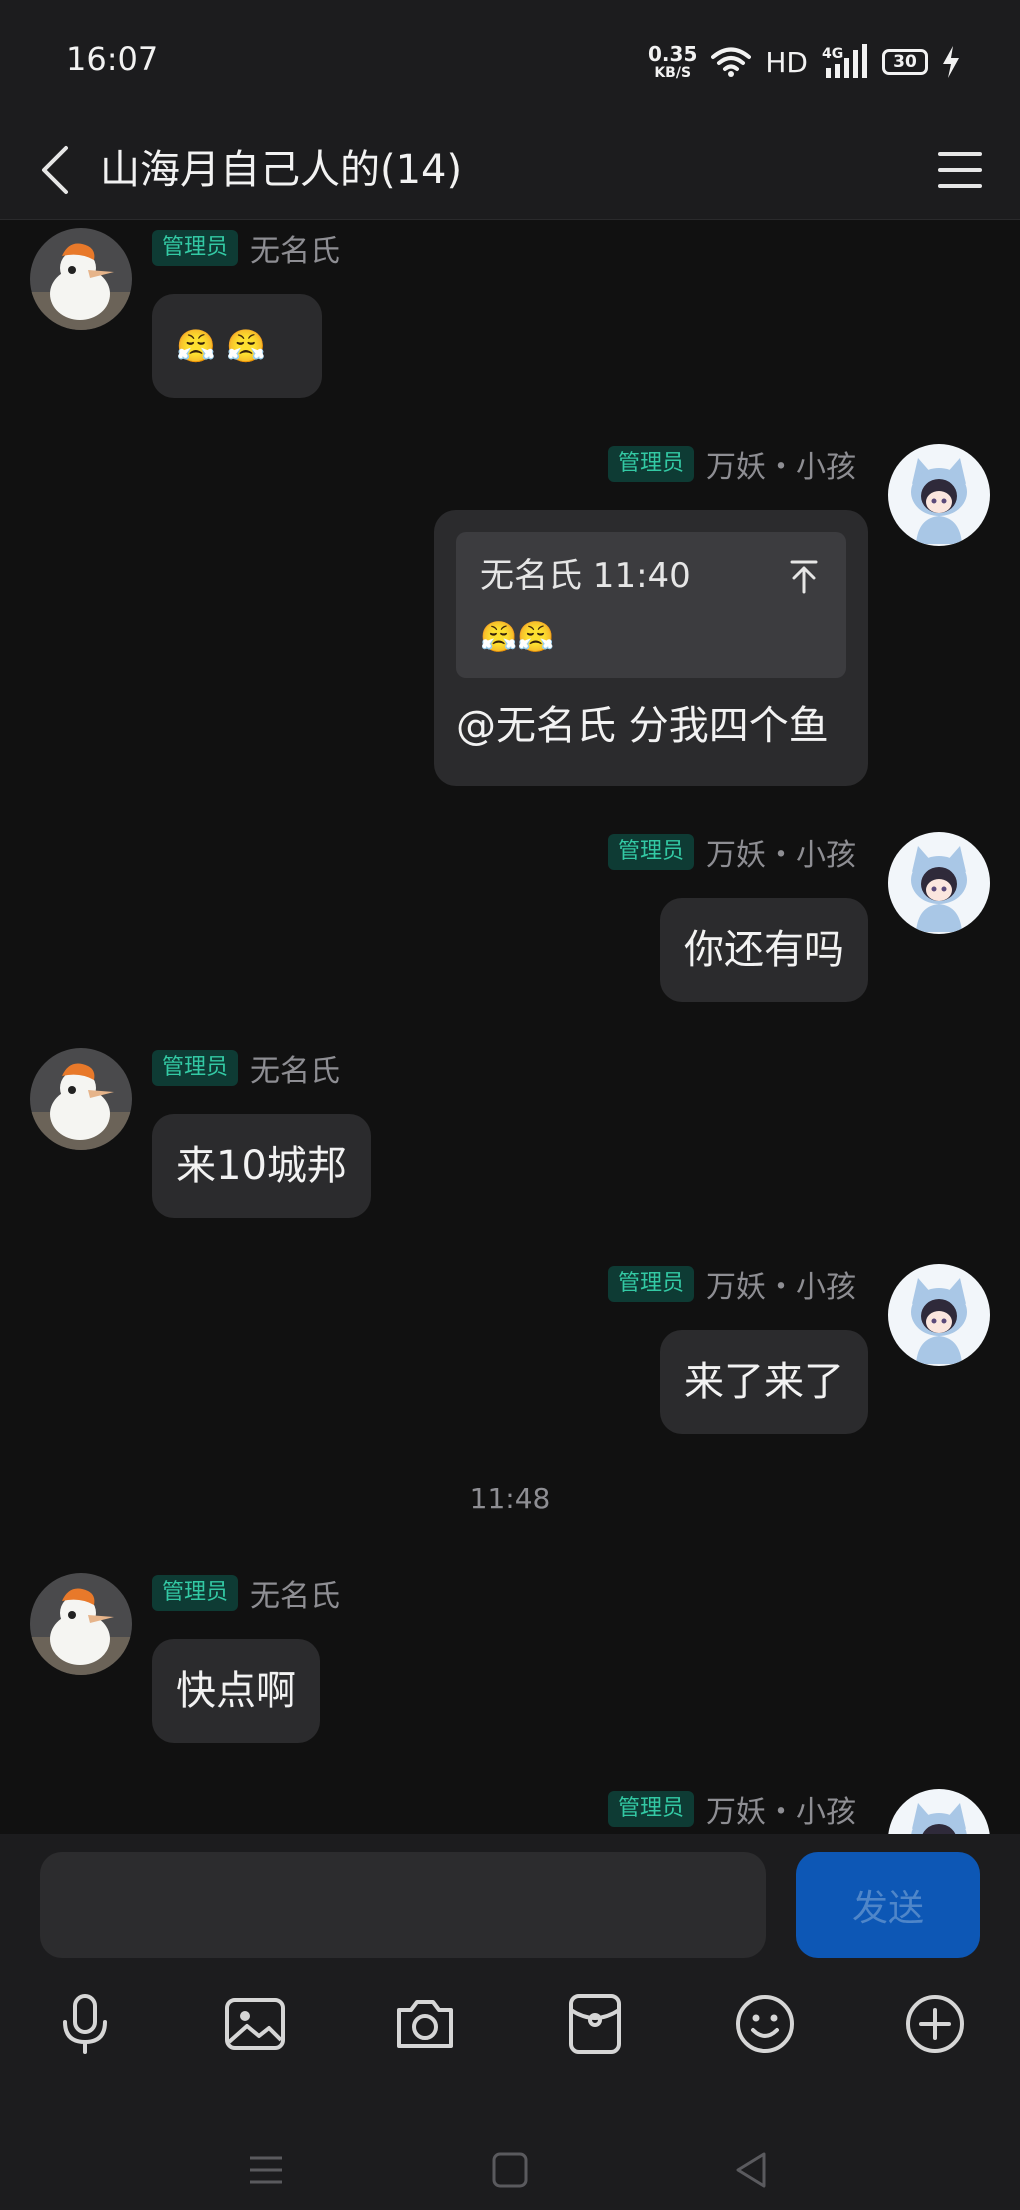 The image size is (1020, 2210). Describe the element at coordinates (905, 62) in the screenshot. I see `battery-icon: 30` at that location.